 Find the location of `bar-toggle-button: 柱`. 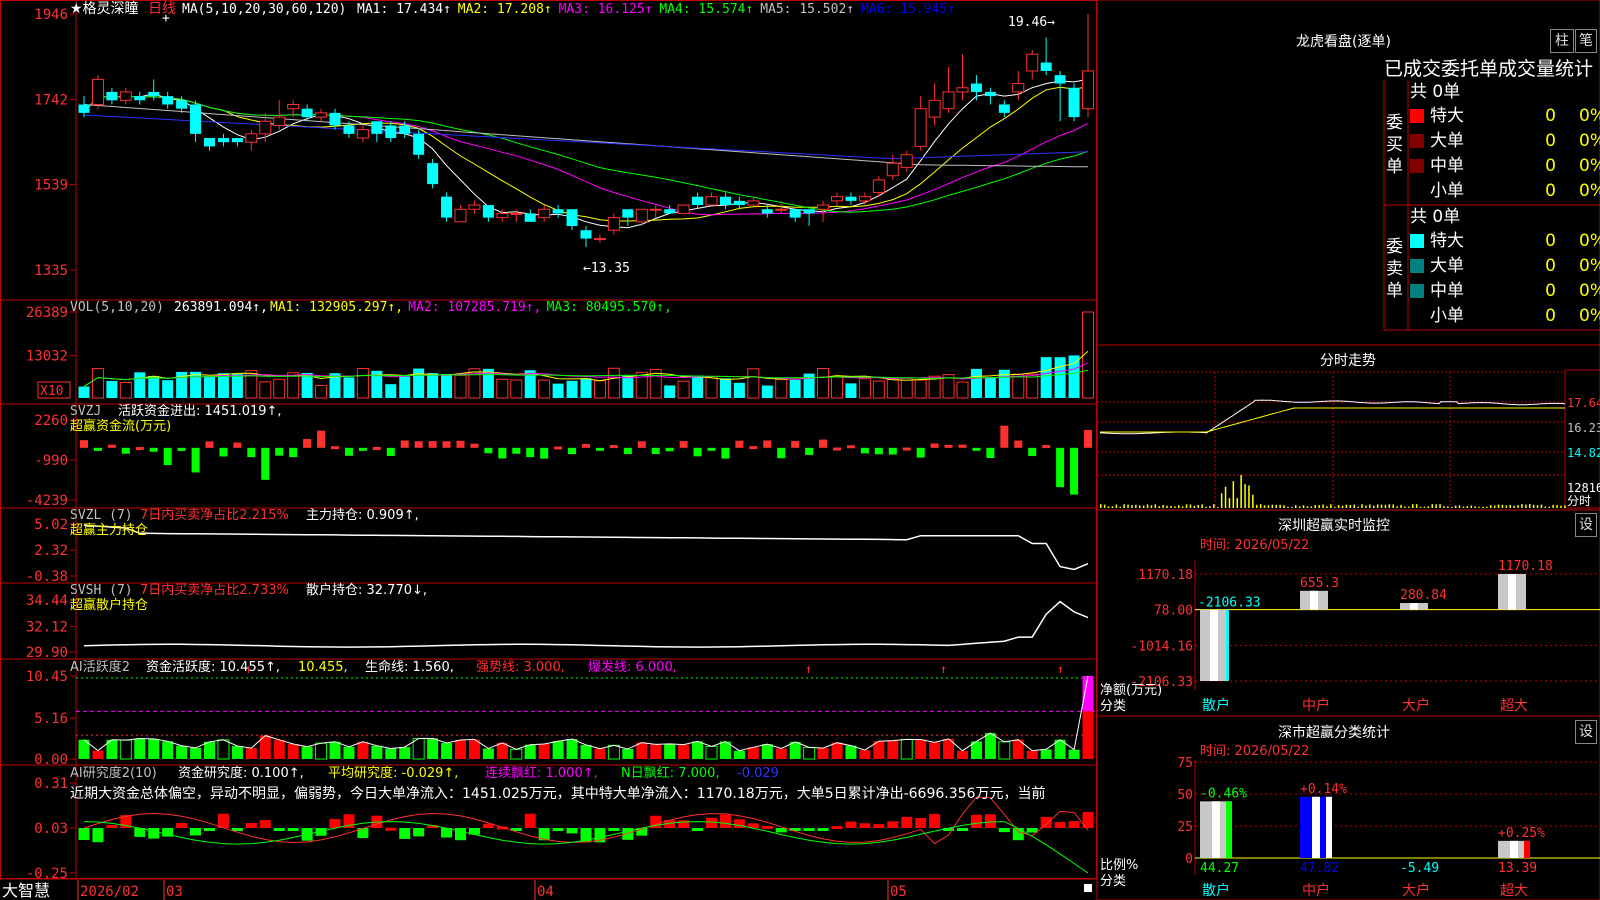

bar-toggle-button: 柱 is located at coordinates (1562, 41).